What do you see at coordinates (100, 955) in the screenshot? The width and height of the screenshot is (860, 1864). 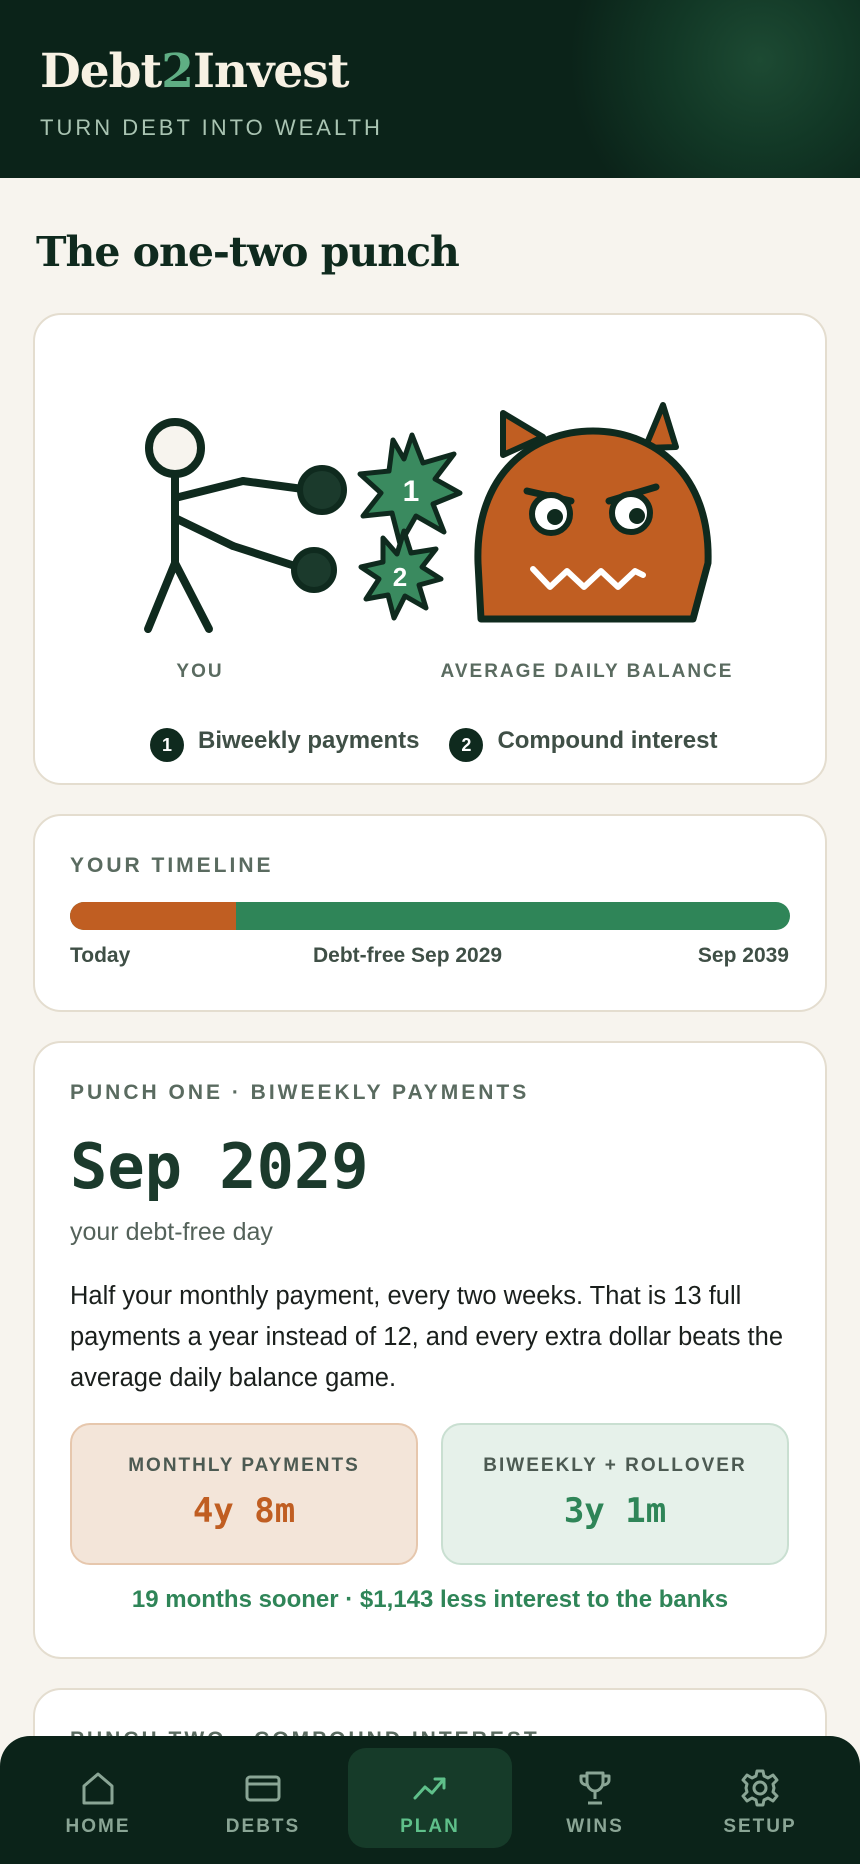 I see `timeline-start-label: Today` at bounding box center [100, 955].